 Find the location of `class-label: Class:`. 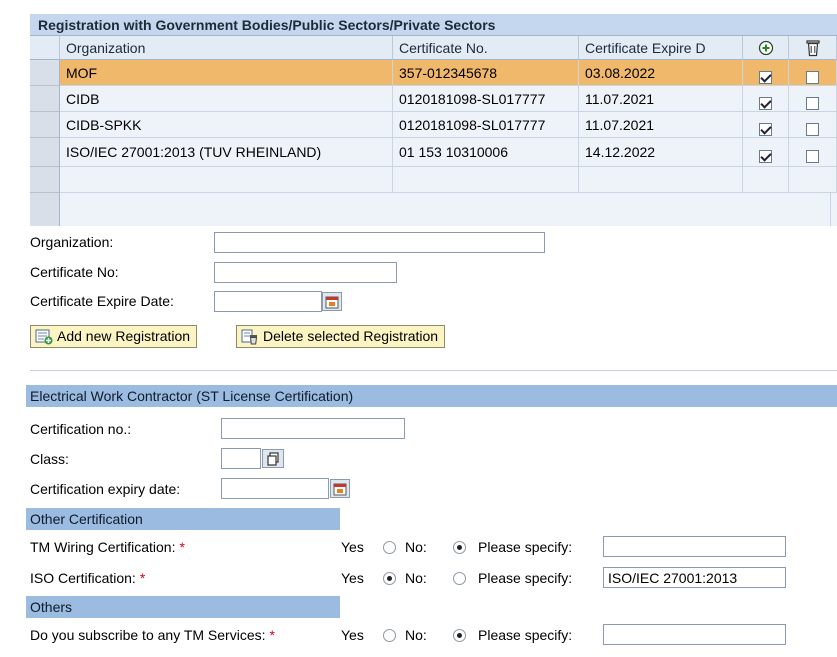

class-label: Class: is located at coordinates (49, 459).